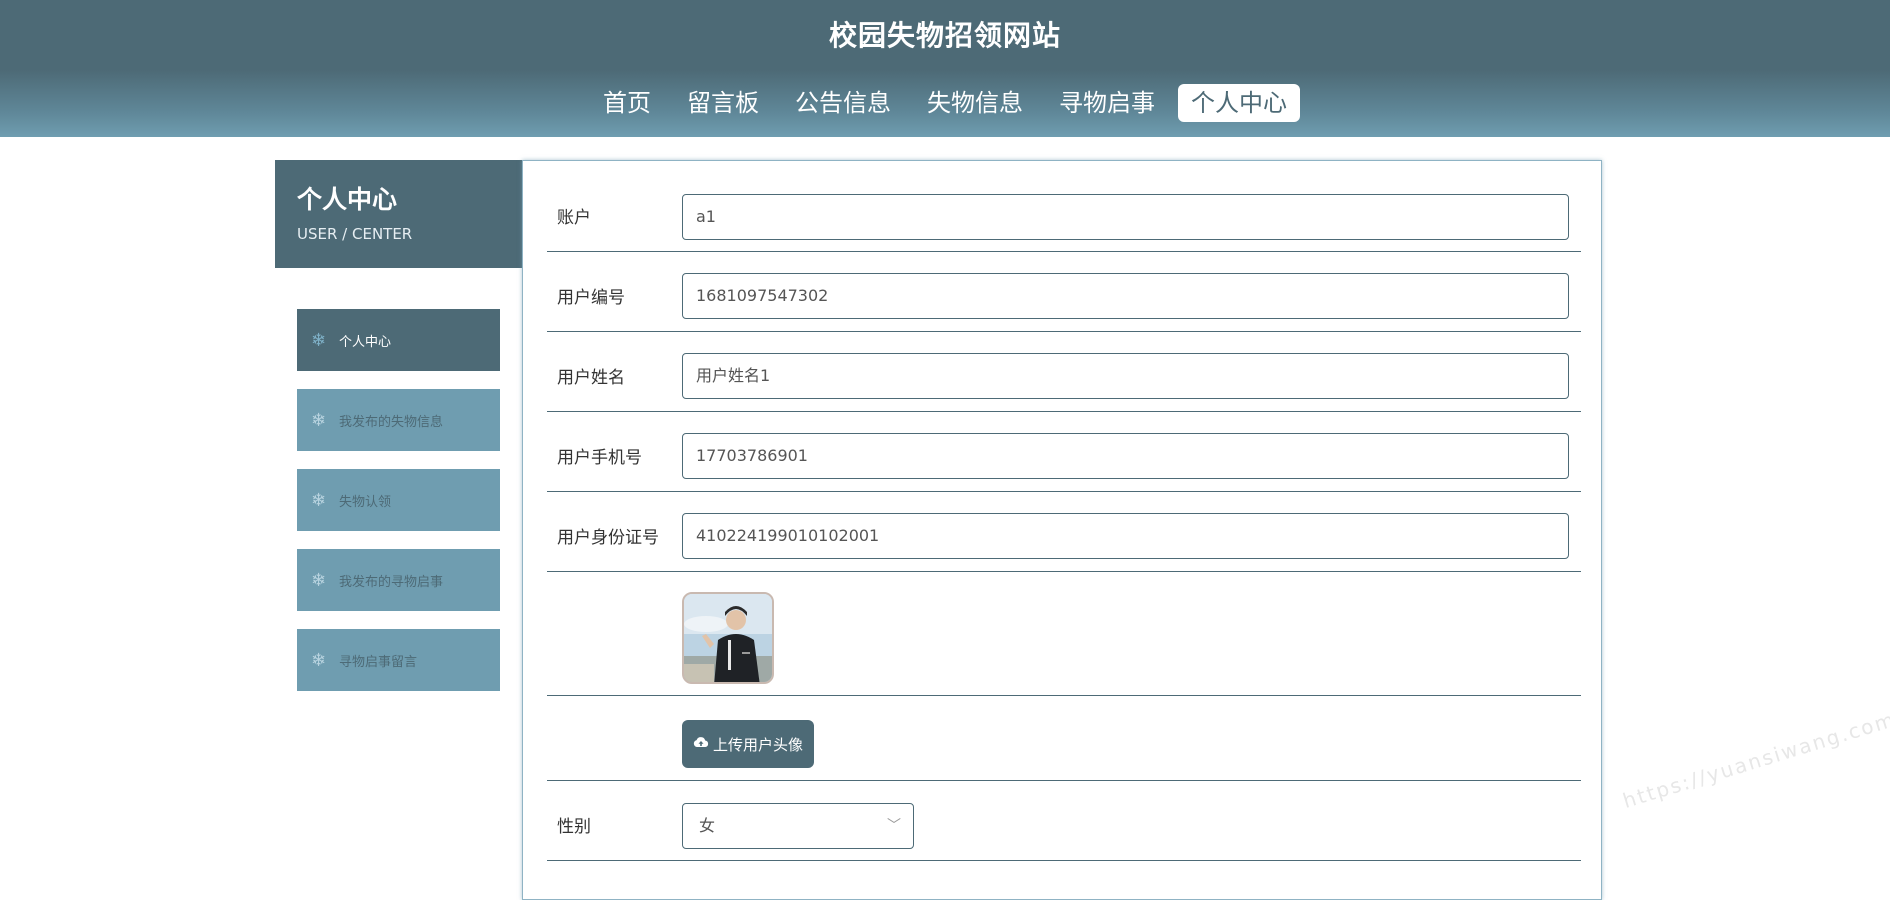  What do you see at coordinates (944, 35) in the screenshot?
I see `site-title: 校园失物招领网站` at bounding box center [944, 35].